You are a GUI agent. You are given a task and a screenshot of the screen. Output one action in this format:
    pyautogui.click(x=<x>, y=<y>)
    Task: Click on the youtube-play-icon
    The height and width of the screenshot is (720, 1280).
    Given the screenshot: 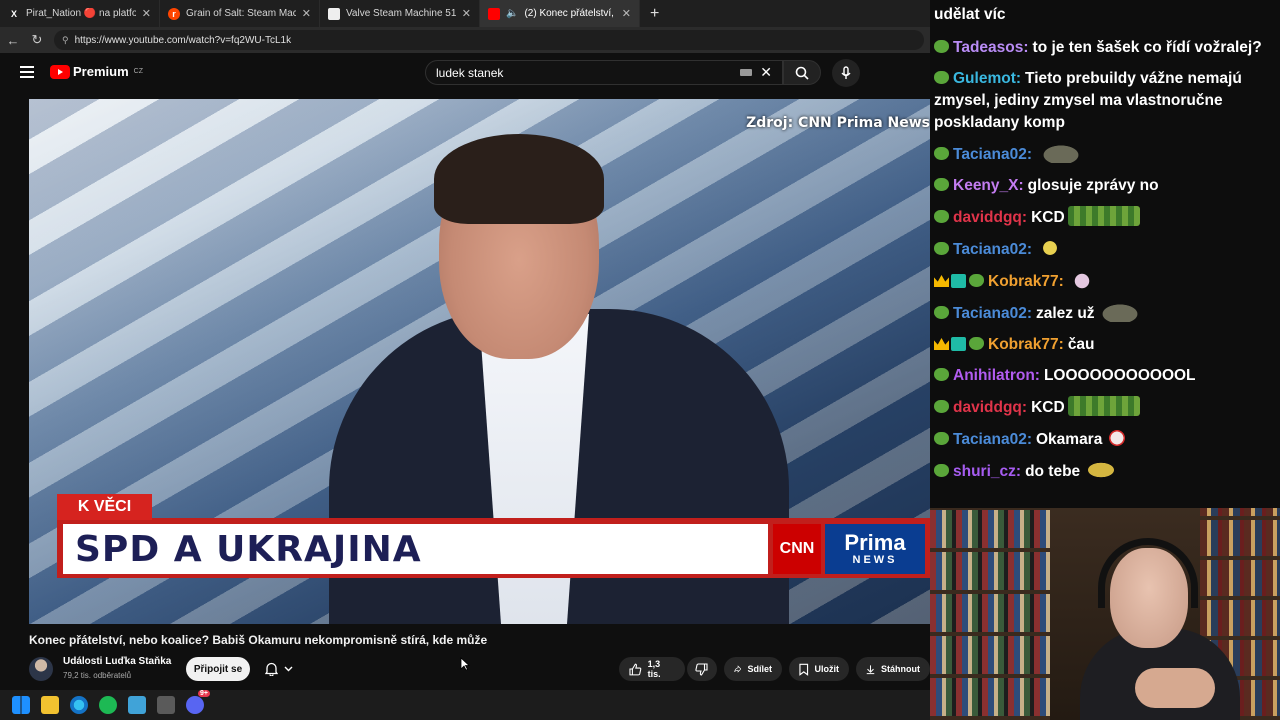 What is the action you would take?
    pyautogui.click(x=60, y=71)
    